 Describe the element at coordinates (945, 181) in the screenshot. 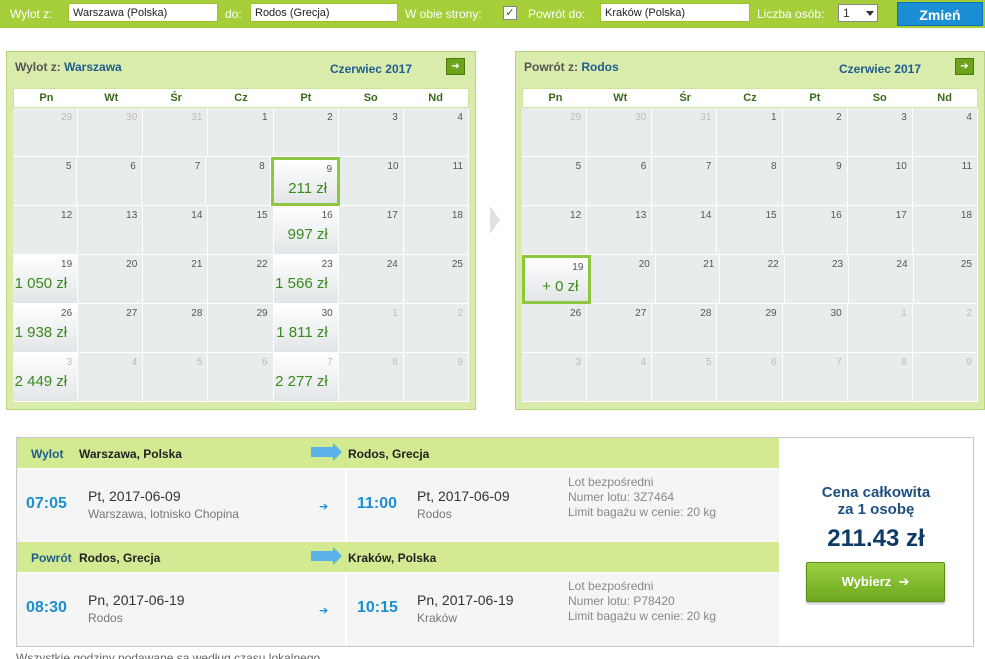

I see `calendar-day: 11` at that location.